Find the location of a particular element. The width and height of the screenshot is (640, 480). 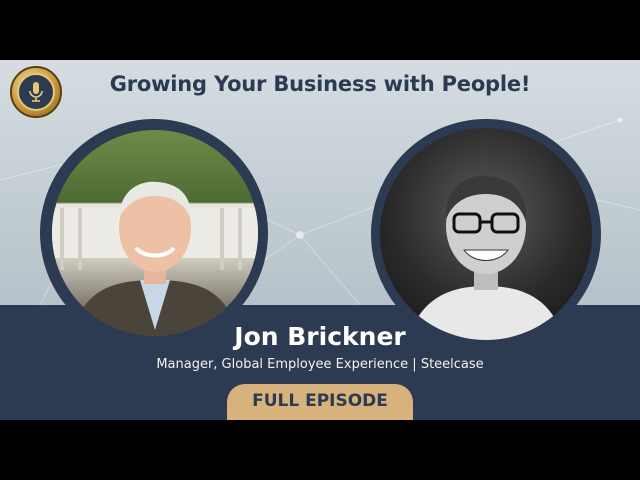

letterbox-top is located at coordinates (320, 30).